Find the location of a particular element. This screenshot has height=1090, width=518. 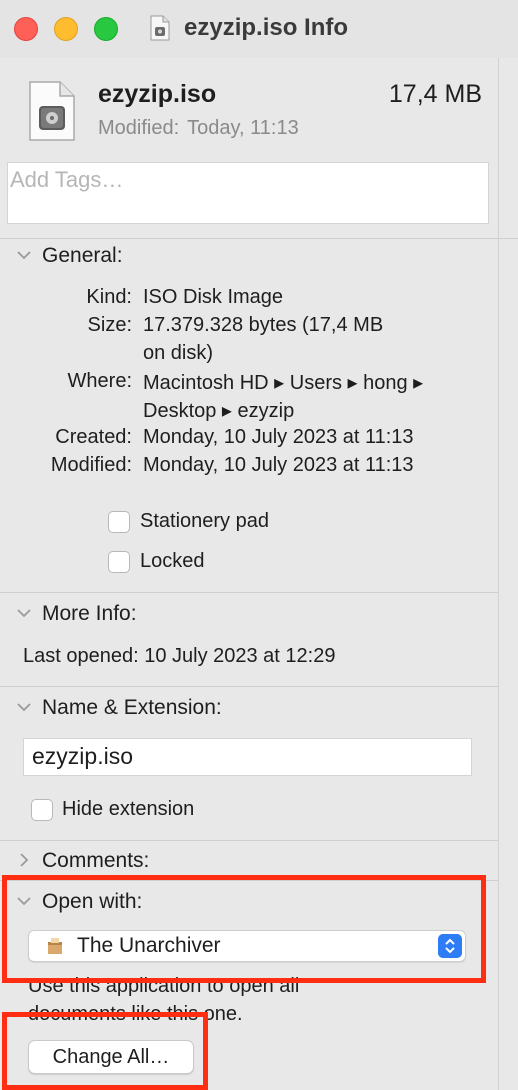

close-window-button is located at coordinates (26, 29).